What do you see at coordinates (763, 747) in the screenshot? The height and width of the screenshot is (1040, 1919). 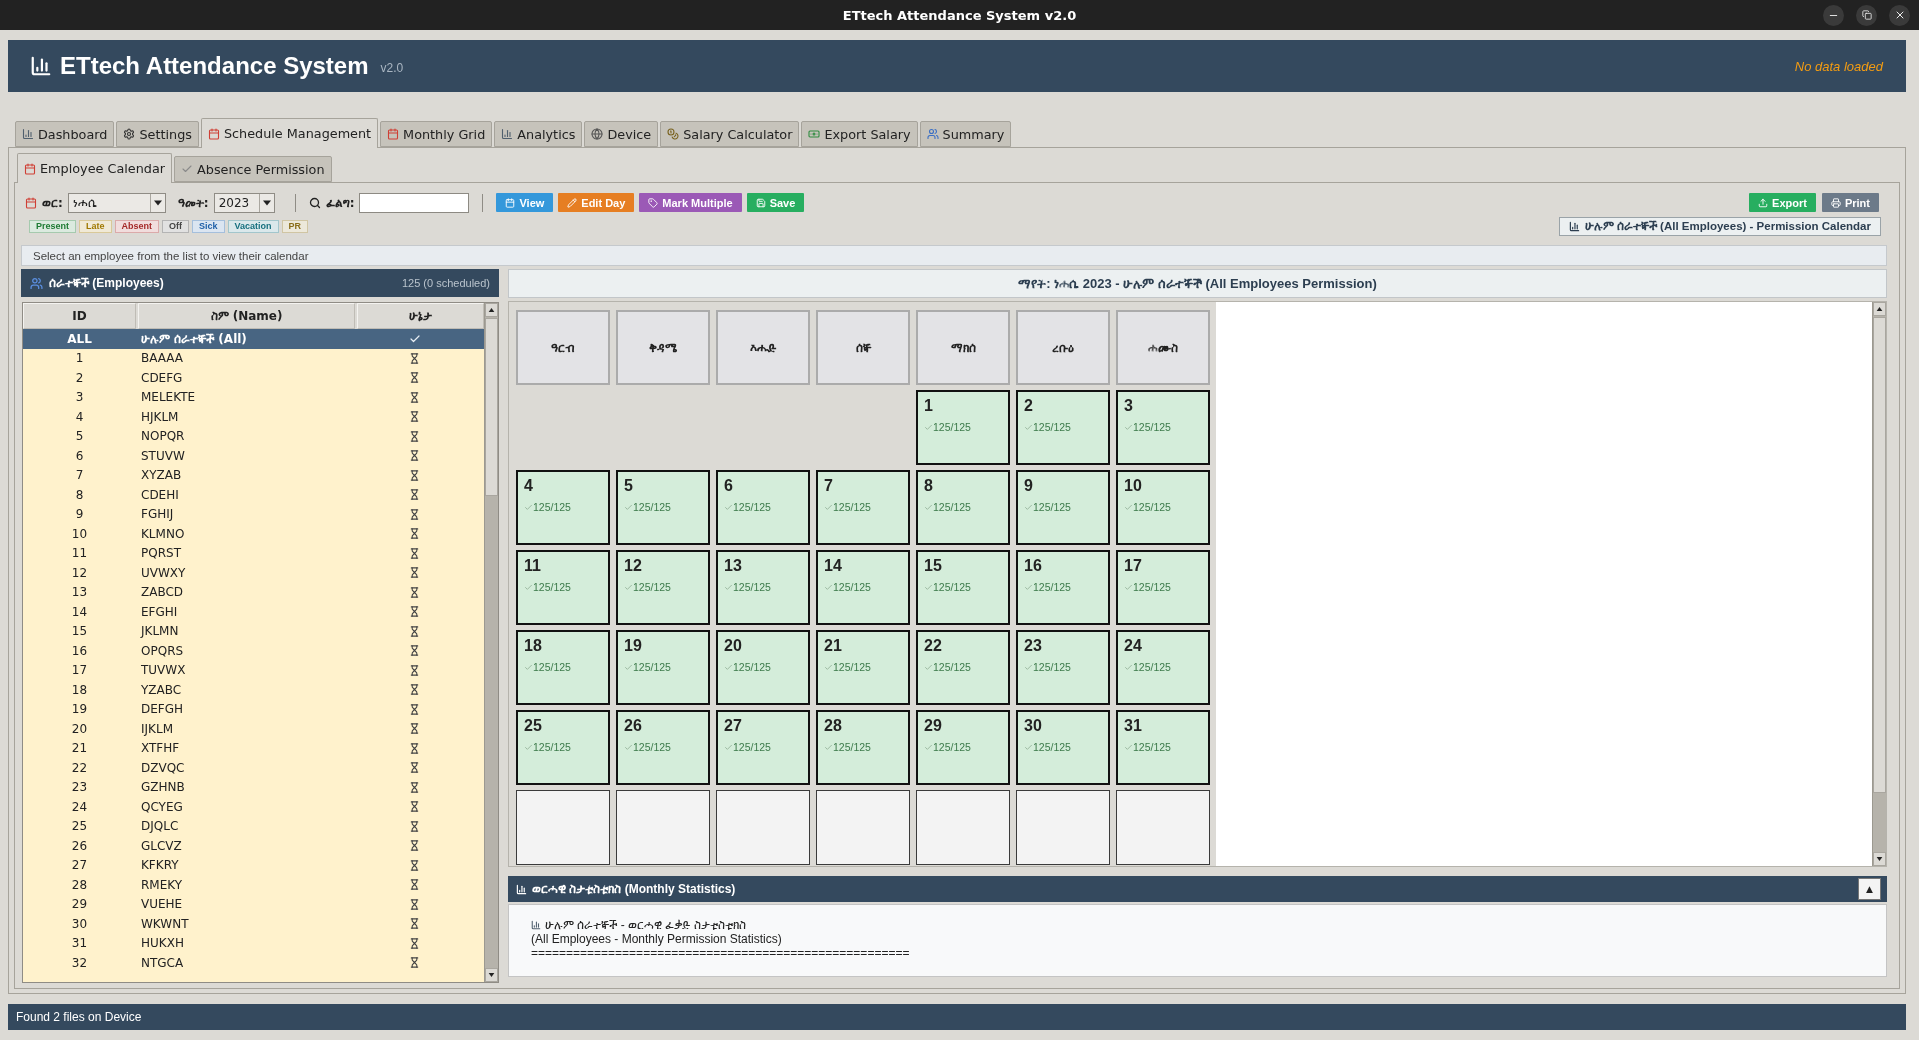 I see `day-cell: 27 125/125` at bounding box center [763, 747].